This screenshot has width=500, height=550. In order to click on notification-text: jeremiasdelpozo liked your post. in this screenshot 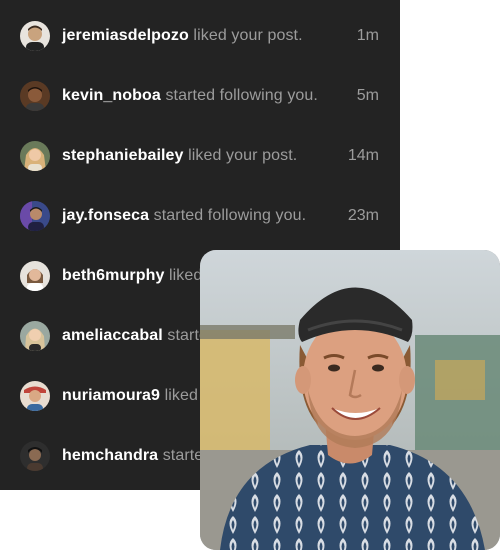, I will do `click(186, 36)`.